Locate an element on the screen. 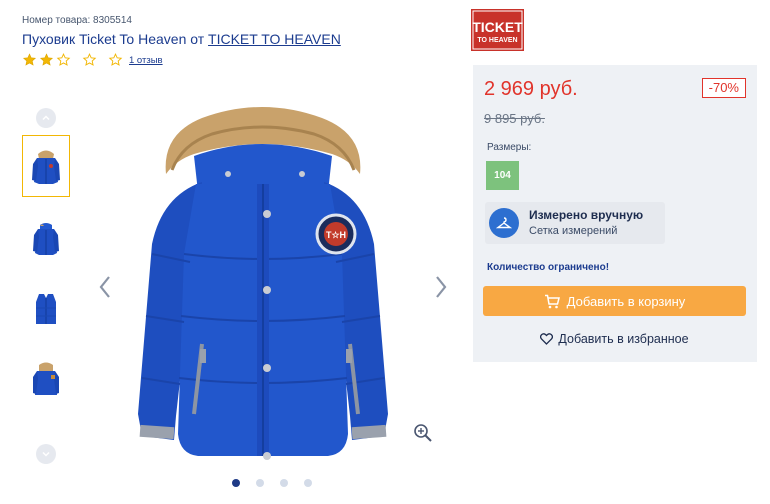 Image resolution: width=770 pixels, height=504 pixels. logo-line2: TO HEAVEN is located at coordinates (497, 40).